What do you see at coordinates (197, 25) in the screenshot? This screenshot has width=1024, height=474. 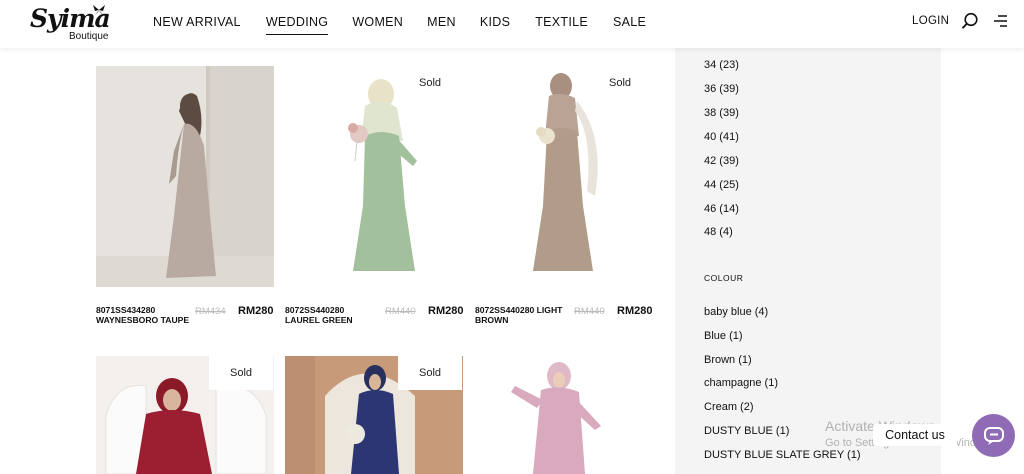 I see `nav-new-arrival: NEW ARRIVAL` at bounding box center [197, 25].